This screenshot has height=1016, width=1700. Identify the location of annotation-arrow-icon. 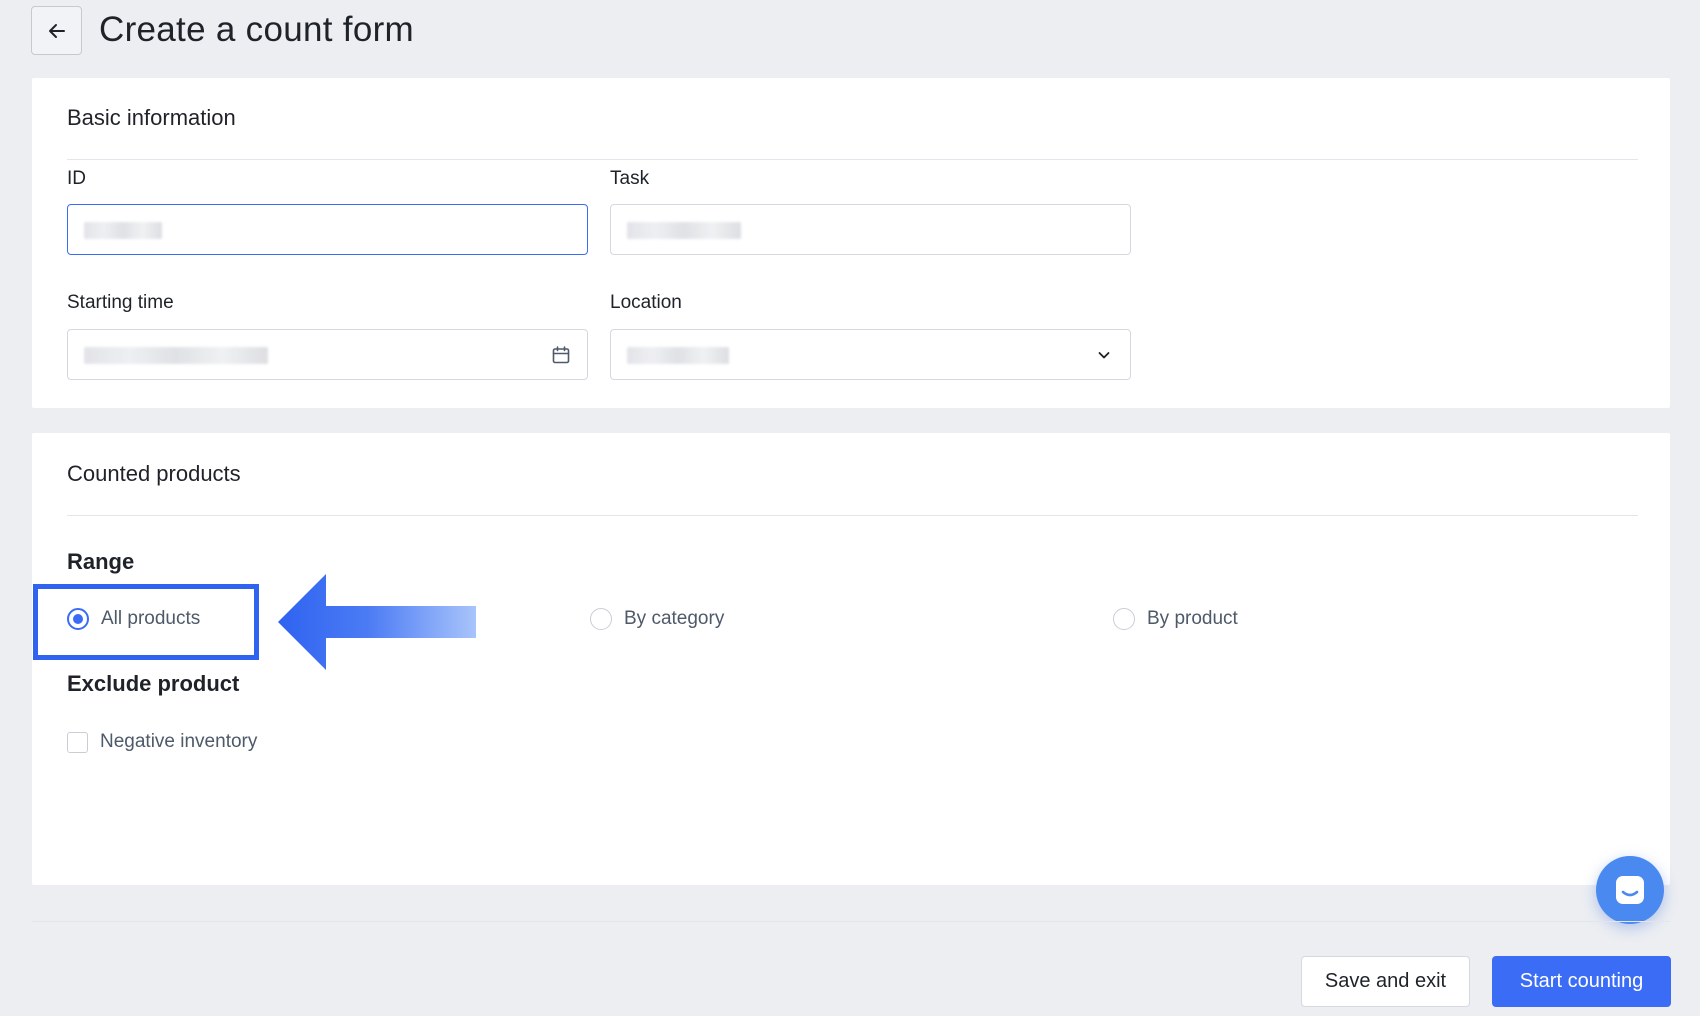
(377, 622).